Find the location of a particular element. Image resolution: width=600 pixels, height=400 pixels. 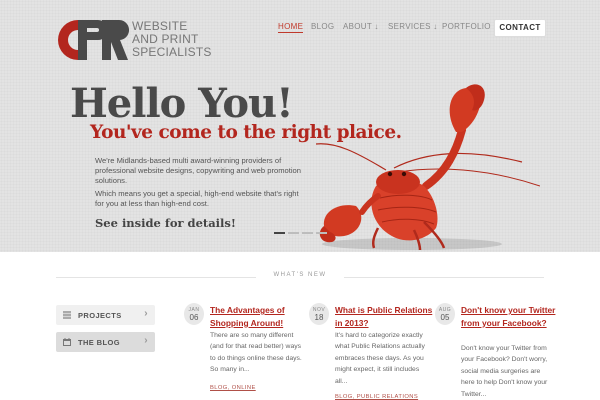

post-date-badge: NOV 18 is located at coordinates (319, 314).